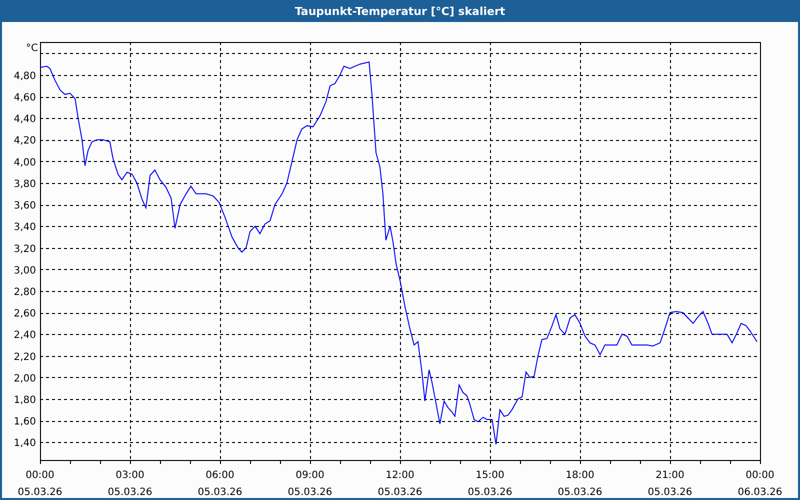  I want to click on y-axis-label: 4,80, so click(25, 76).